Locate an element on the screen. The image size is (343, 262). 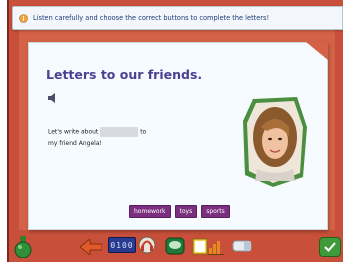
eraser-icon is located at coordinates (242, 246).